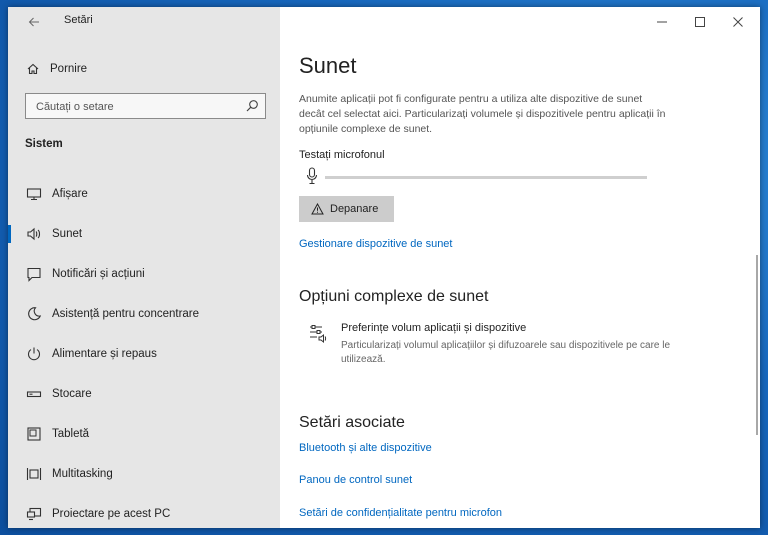 This screenshot has height=535, width=768. I want to click on maximize-icon, so click(700, 22).